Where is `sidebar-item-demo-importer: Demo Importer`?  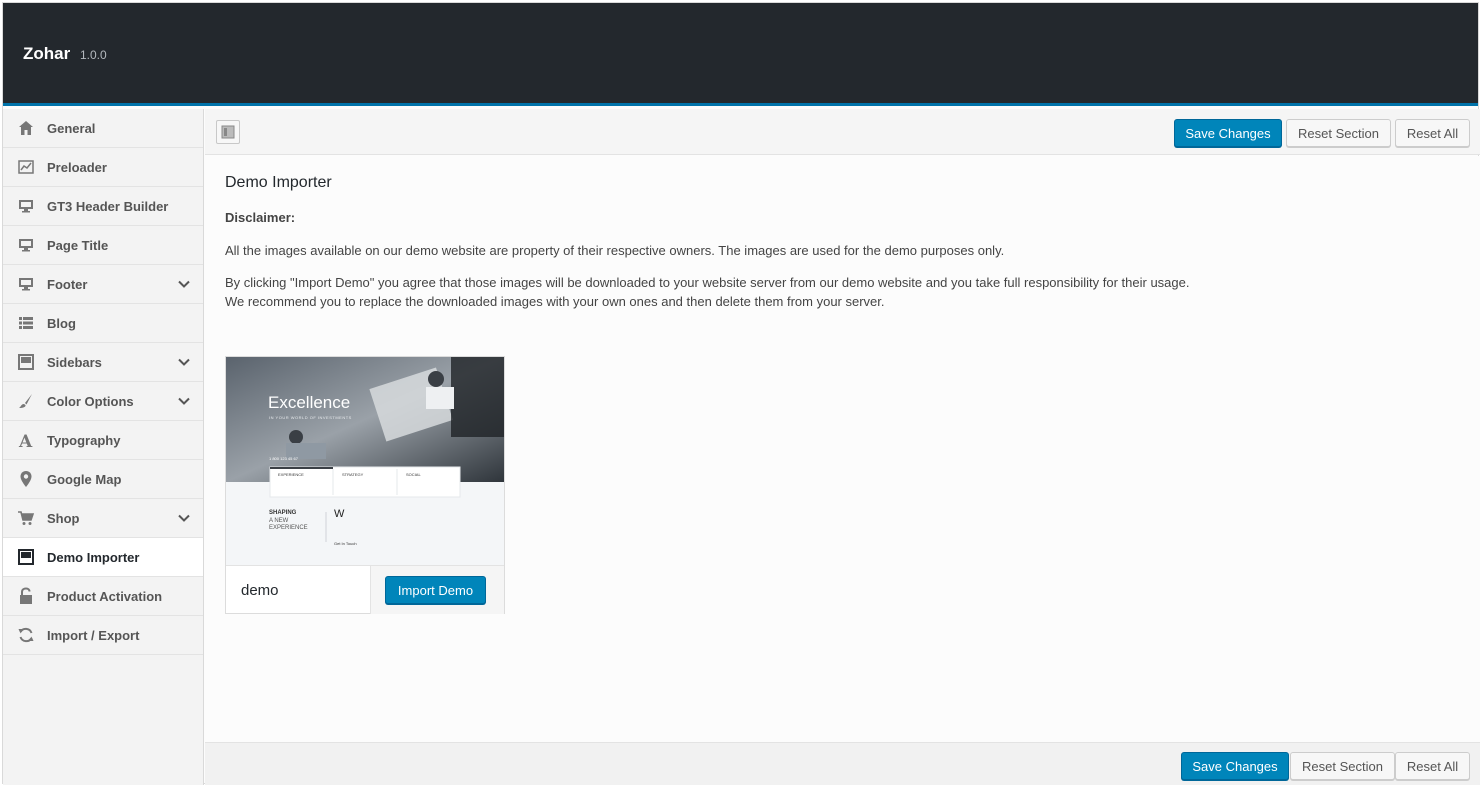
sidebar-item-demo-importer: Demo Importer is located at coordinates (103, 557).